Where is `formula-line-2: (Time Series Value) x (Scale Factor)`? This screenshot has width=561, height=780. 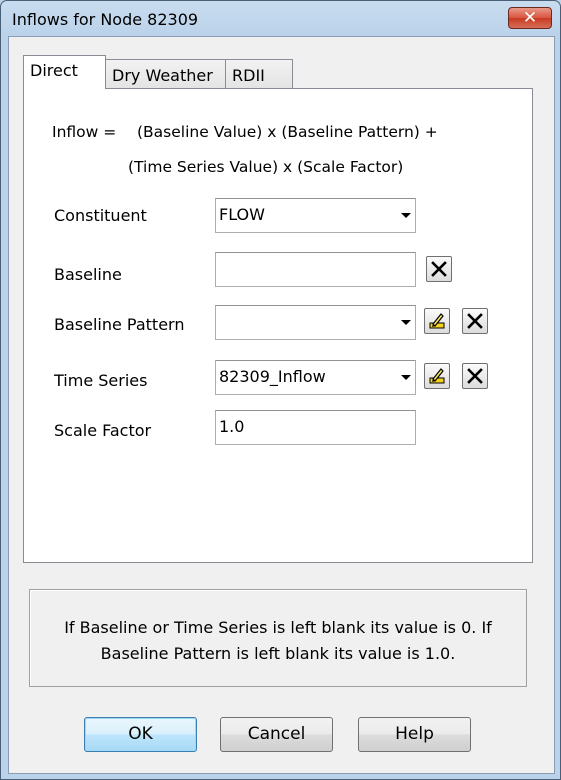
formula-line-2: (Time Series Value) x (Scale Factor) is located at coordinates (266, 167).